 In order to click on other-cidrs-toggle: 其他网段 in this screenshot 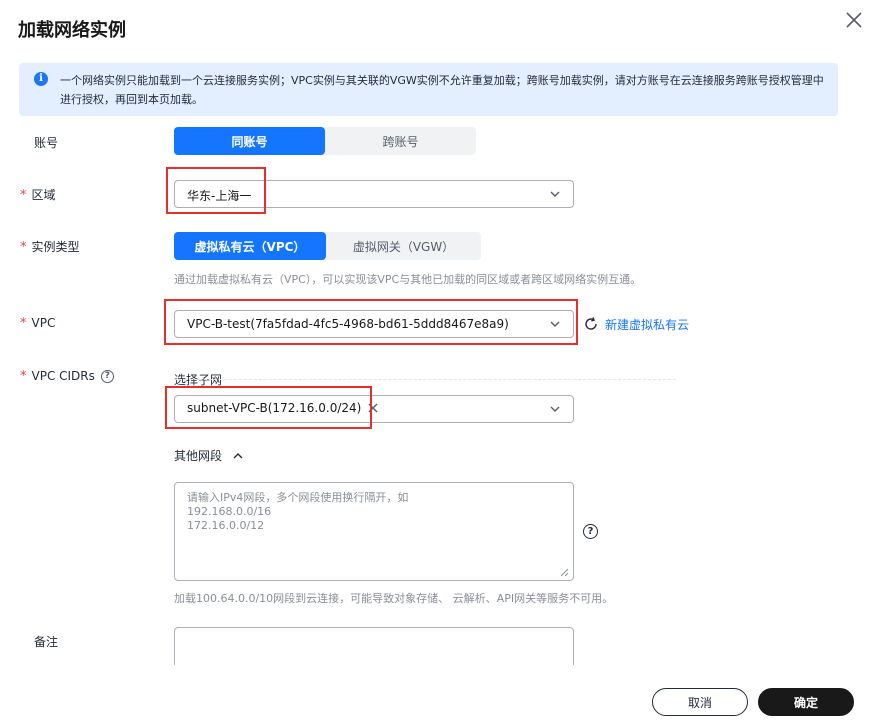, I will do `click(209, 455)`.